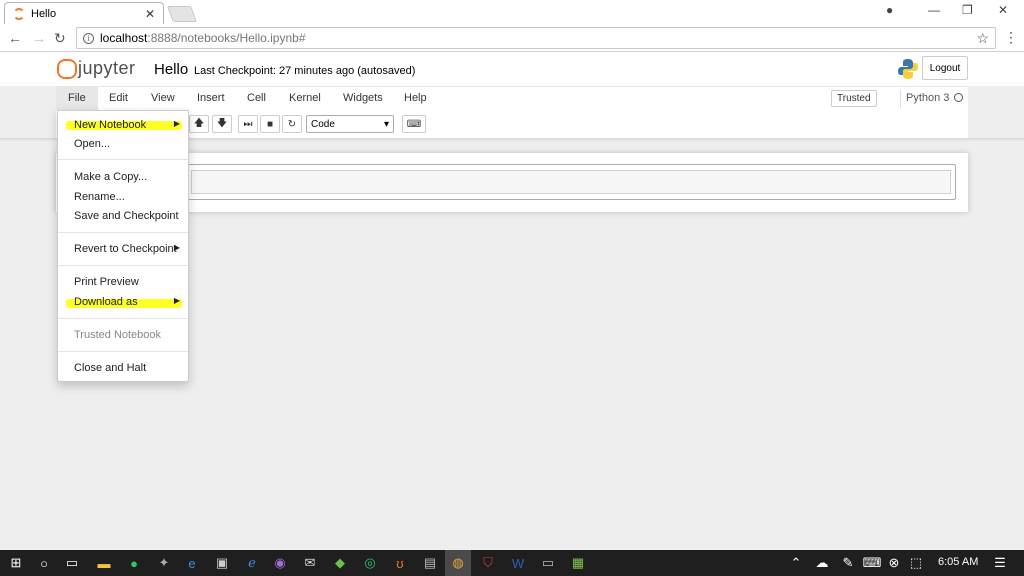  I want to click on menu-file: File, so click(77, 98).